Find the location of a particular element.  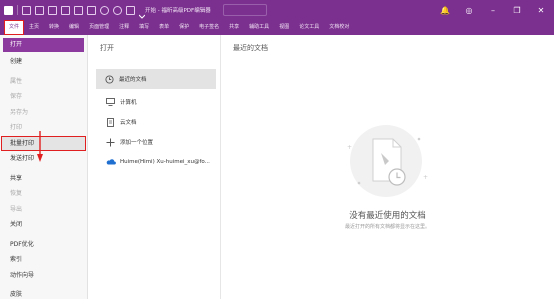

menu-share: 共享 is located at coordinates (234, 27).